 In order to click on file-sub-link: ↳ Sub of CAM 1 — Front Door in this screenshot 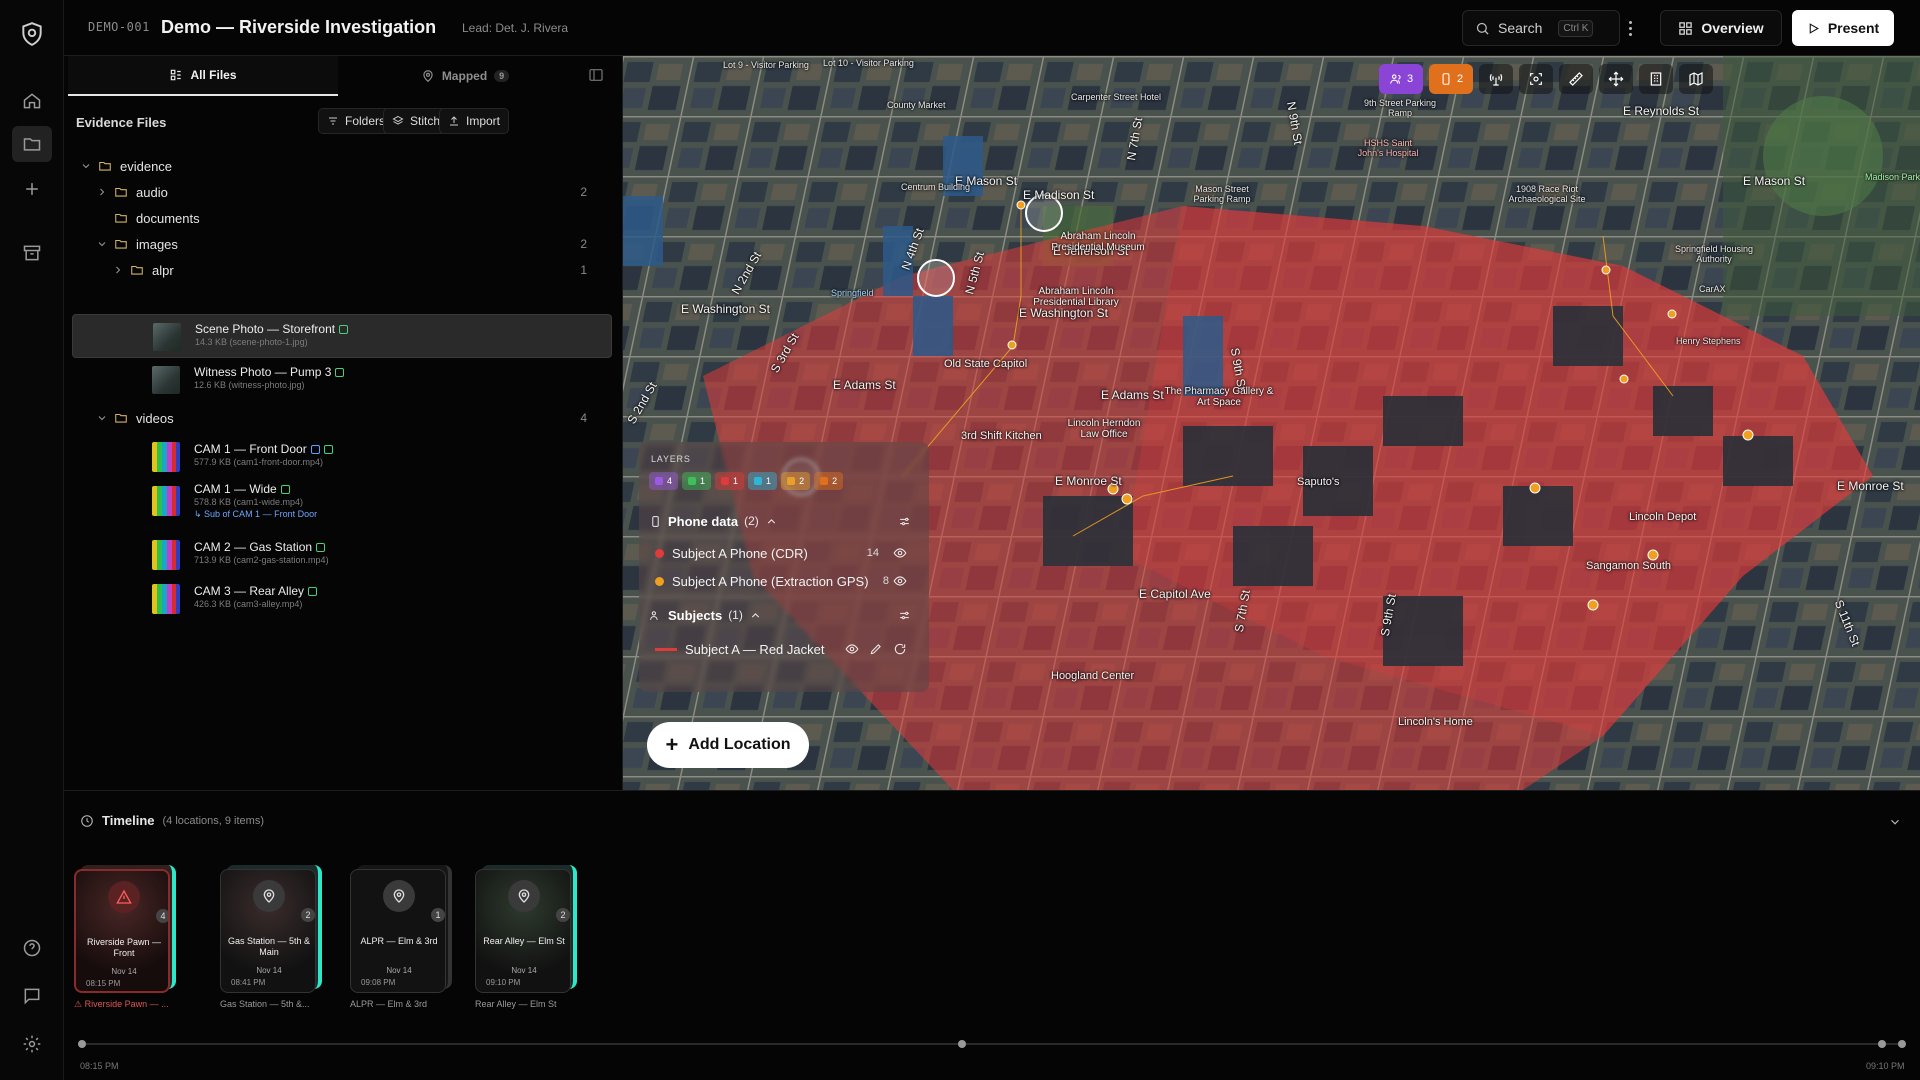, I will do `click(255, 514)`.